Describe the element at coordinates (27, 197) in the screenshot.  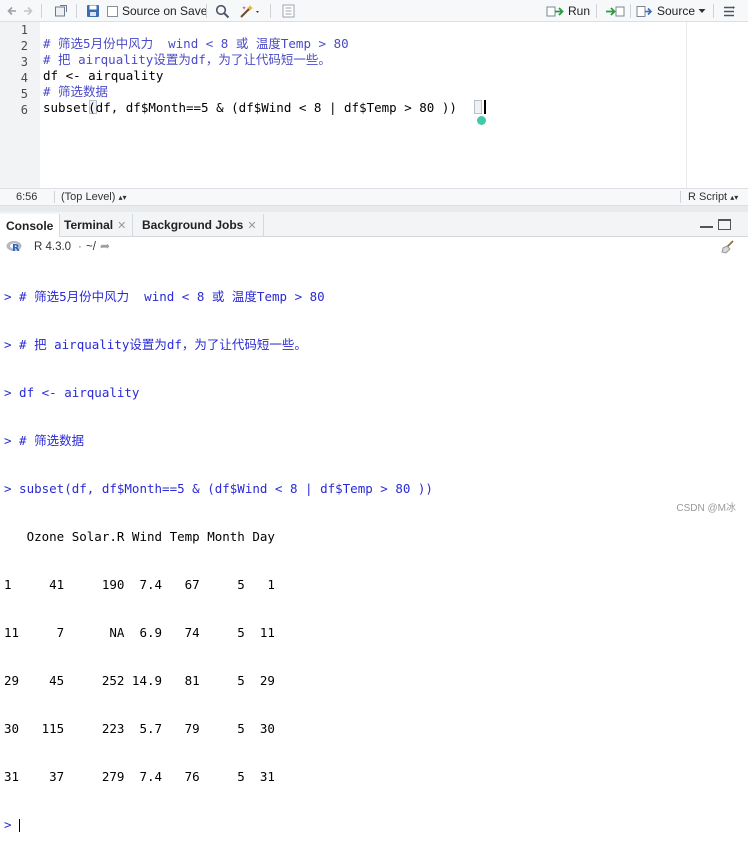
I see `cursor-position: 6:56` at that location.